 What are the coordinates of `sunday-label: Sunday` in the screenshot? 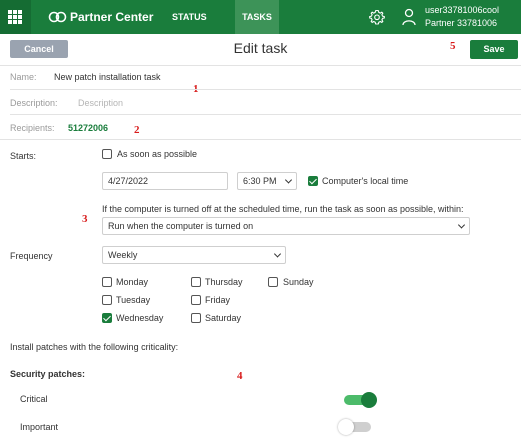 It's located at (298, 282).